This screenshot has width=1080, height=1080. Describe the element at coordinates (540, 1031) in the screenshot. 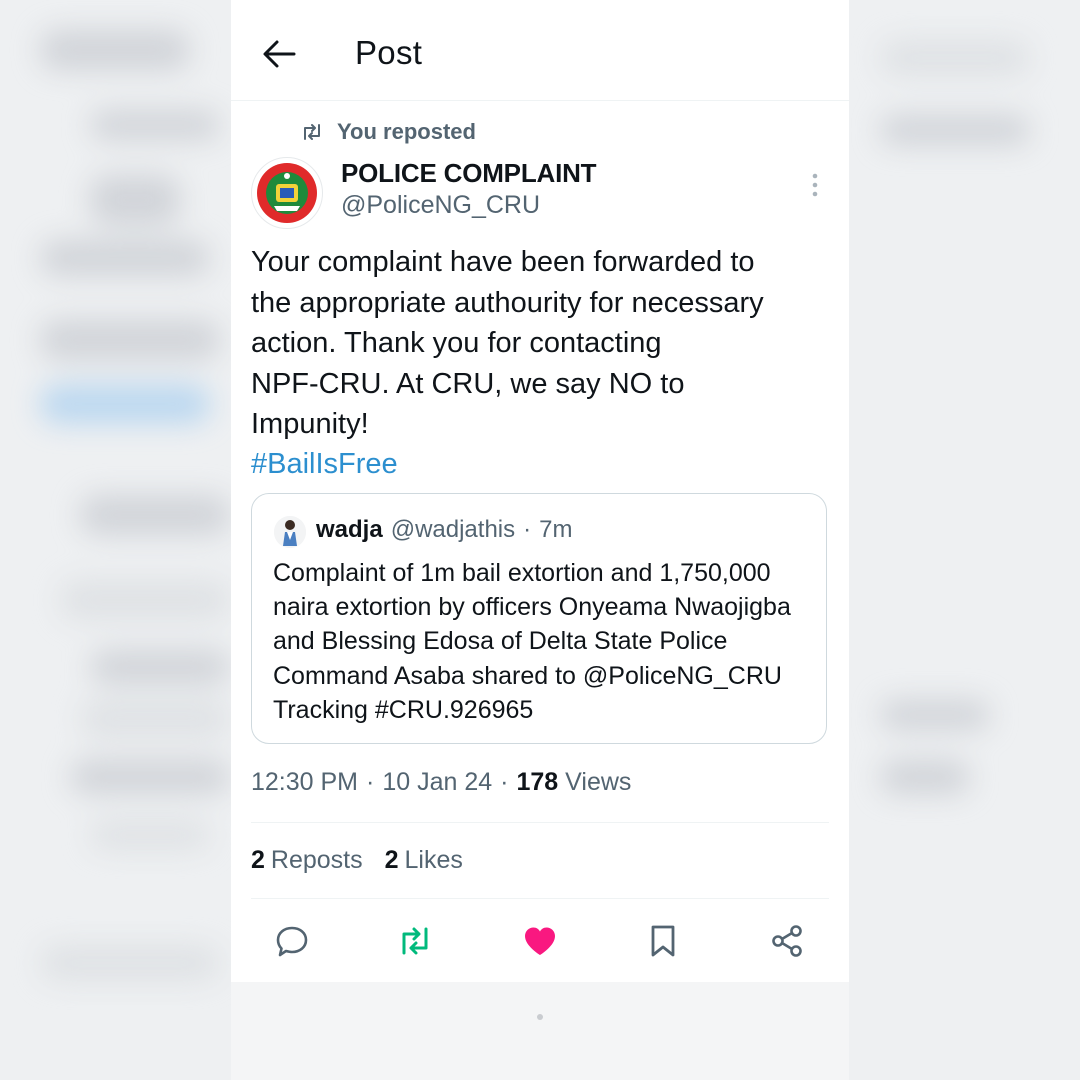

I see `bottom-area` at that location.